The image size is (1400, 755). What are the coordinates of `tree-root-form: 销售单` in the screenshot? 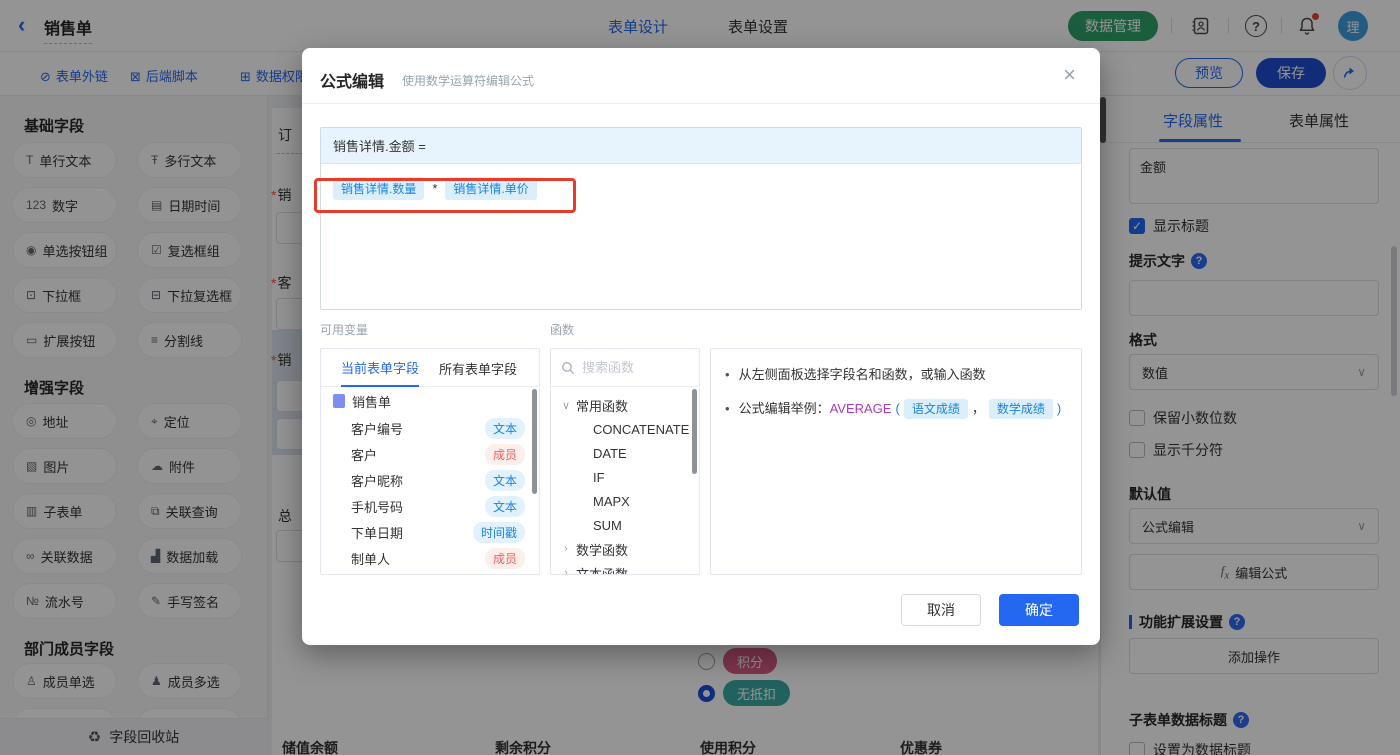 It's located at (430, 401).